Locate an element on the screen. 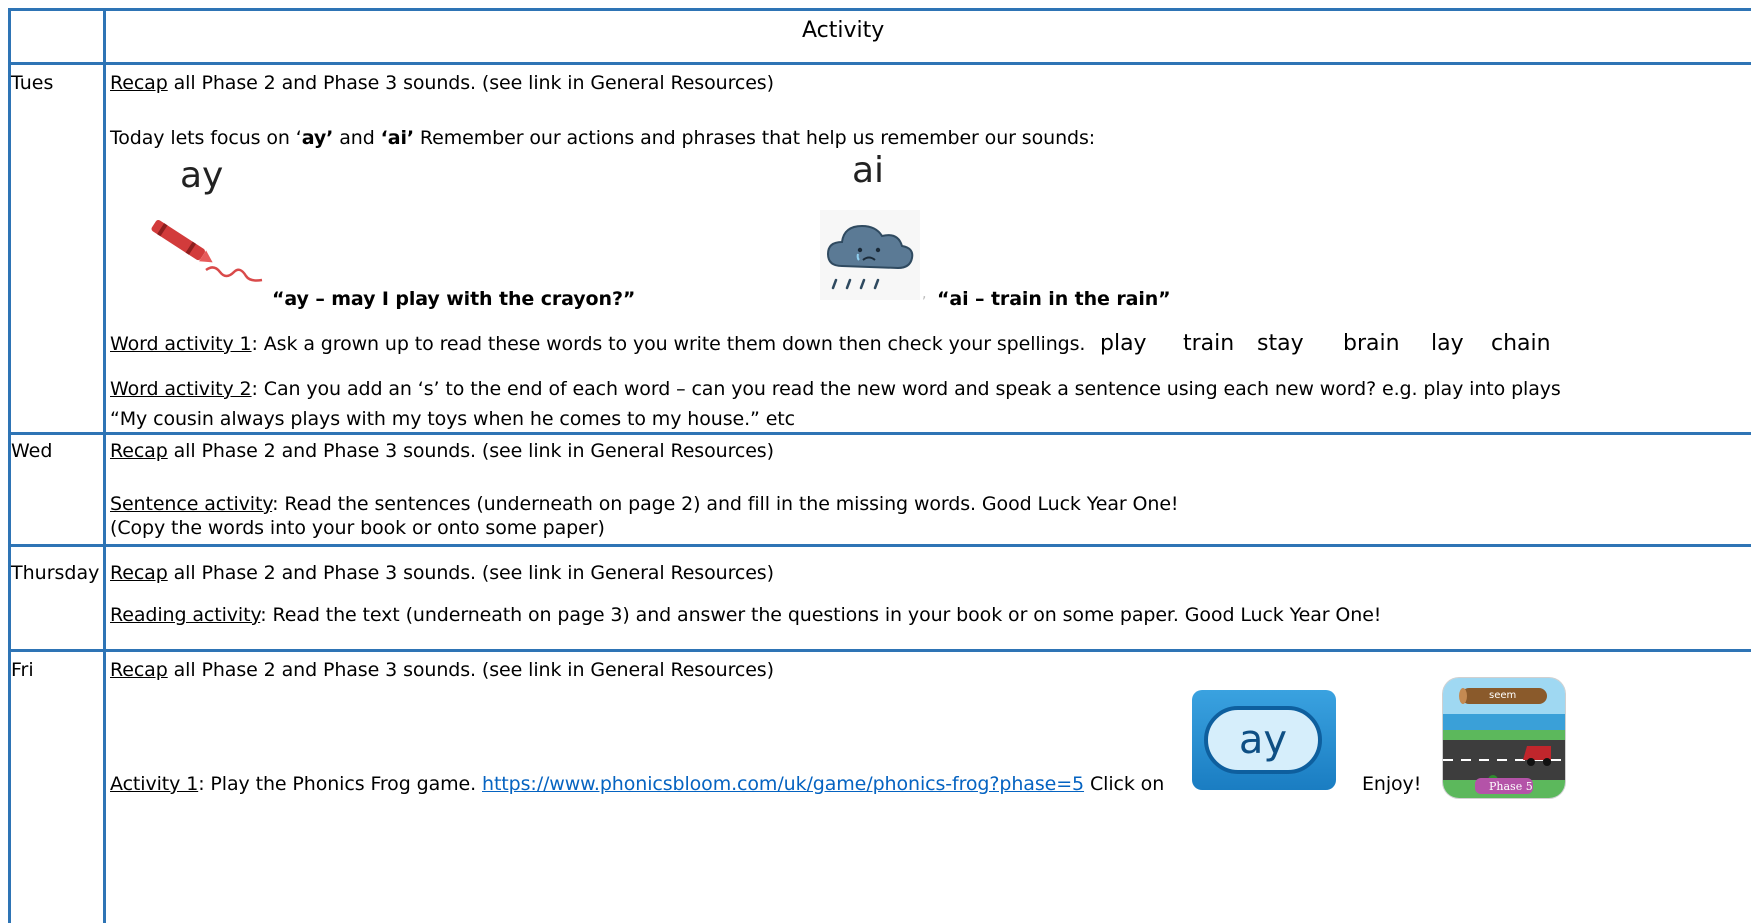 The image size is (1751, 923). spelling-word: brain is located at coordinates (1371, 343).